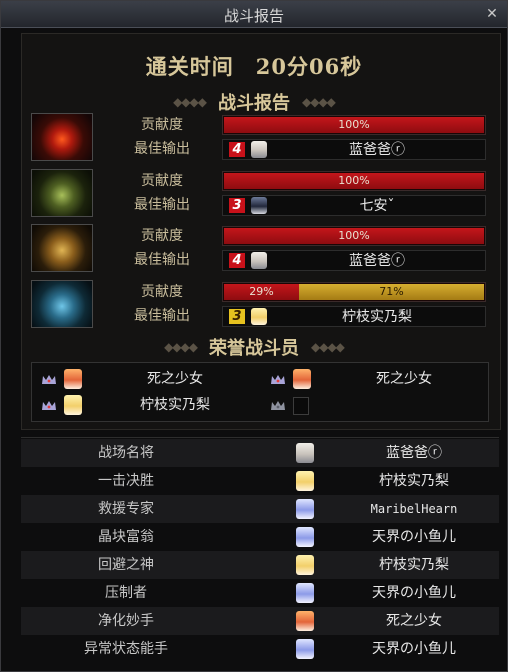  What do you see at coordinates (260, 481) in the screenshot?
I see `award-row: 一击决胜 柠枝实乃梨` at bounding box center [260, 481].